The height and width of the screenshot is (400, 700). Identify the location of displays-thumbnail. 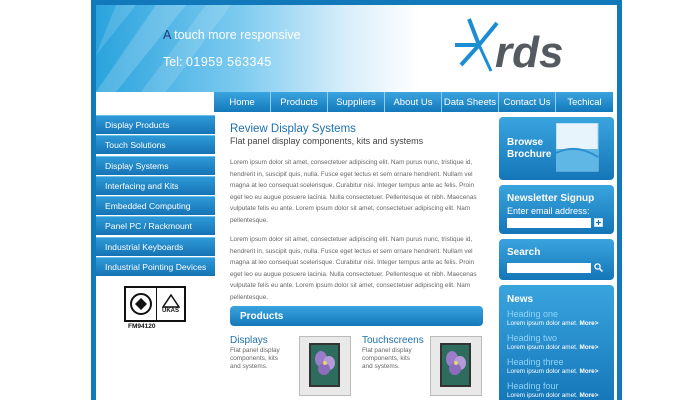
(325, 366).